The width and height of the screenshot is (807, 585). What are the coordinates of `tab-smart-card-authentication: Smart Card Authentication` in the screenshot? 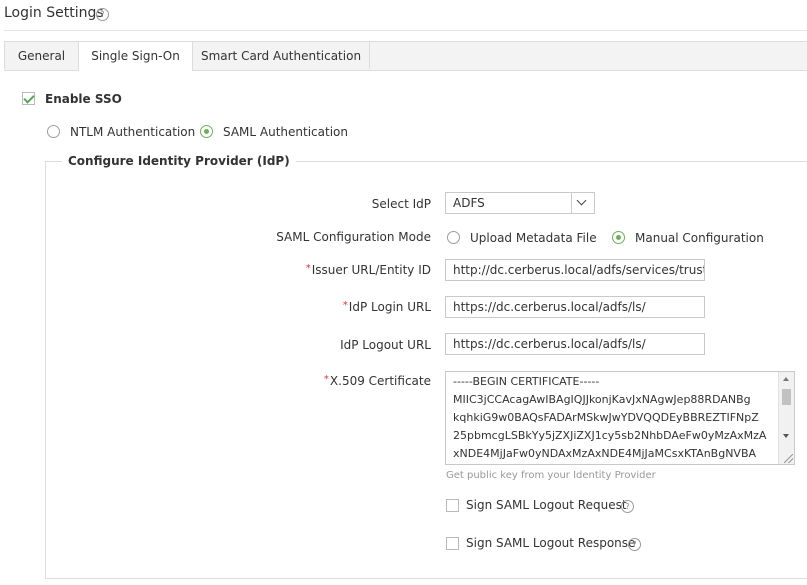 It's located at (281, 55).